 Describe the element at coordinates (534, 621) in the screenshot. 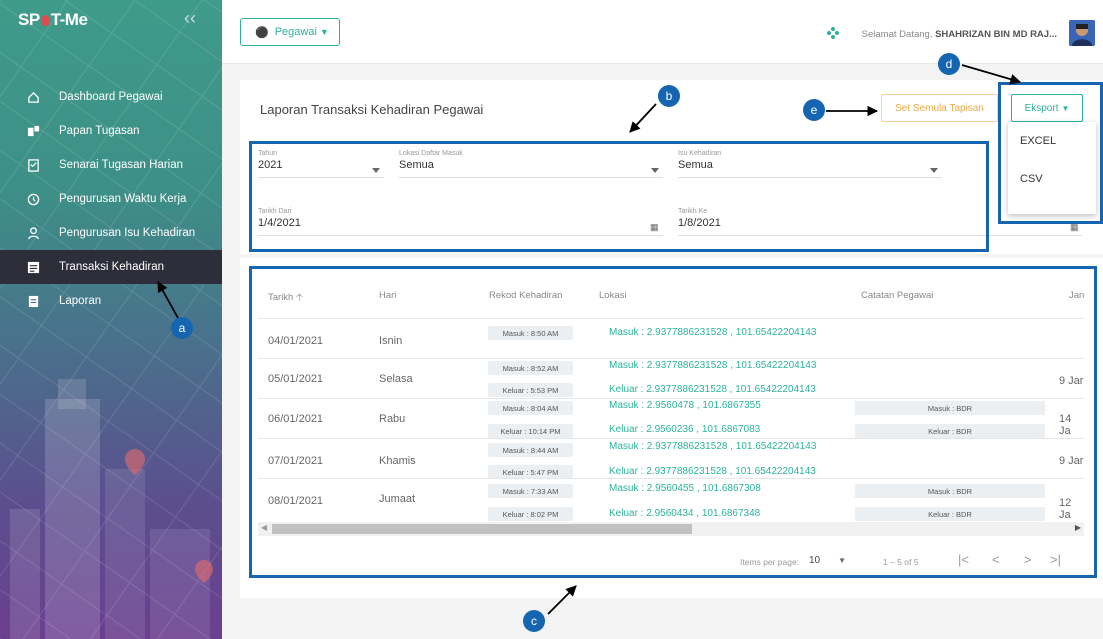

I see `annotation-badge-c: c` at that location.